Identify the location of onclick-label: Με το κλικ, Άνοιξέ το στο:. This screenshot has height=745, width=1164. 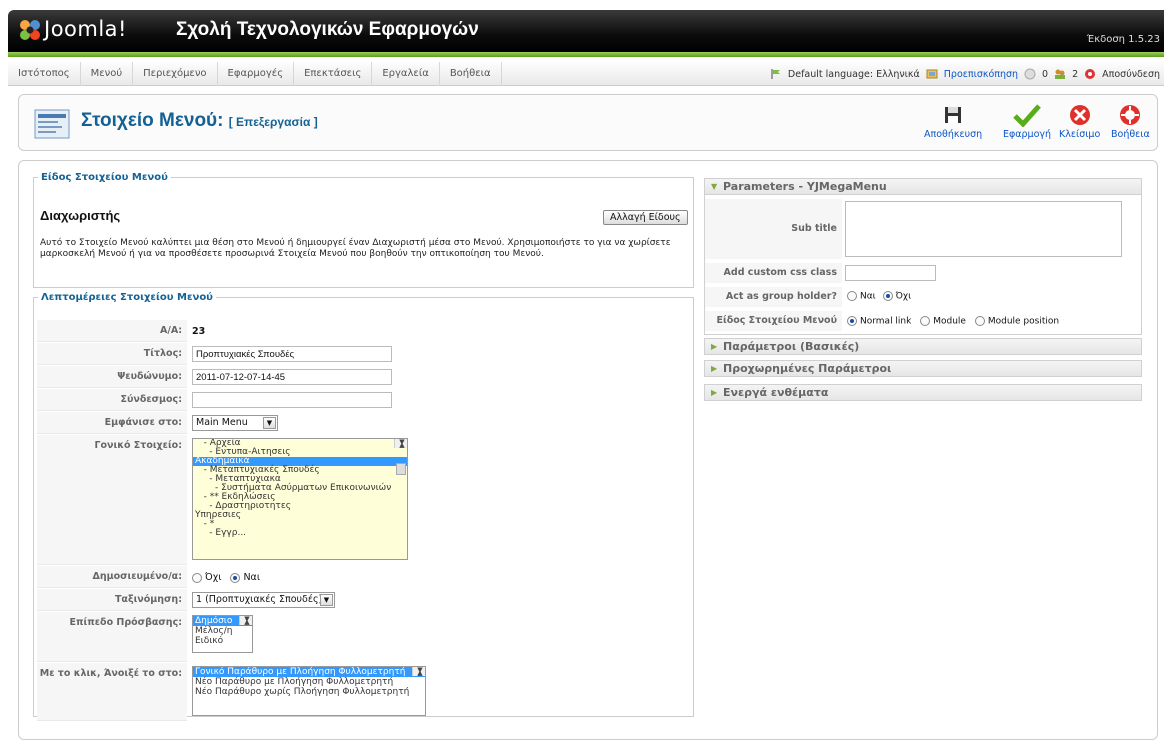
(112, 692).